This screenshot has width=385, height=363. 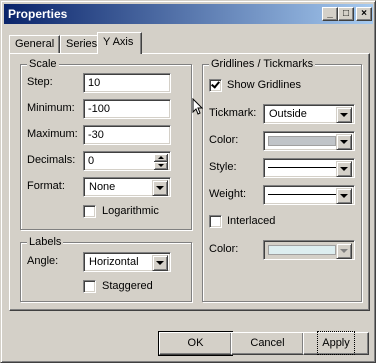 I want to click on title-bar: Properties _ □ ×, so click(x=188, y=14).